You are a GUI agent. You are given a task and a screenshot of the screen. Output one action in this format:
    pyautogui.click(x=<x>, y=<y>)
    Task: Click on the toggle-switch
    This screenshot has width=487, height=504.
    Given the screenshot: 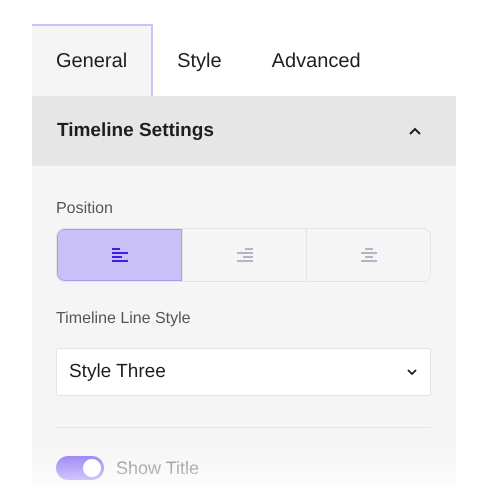 What is the action you would take?
    pyautogui.click(x=80, y=468)
    